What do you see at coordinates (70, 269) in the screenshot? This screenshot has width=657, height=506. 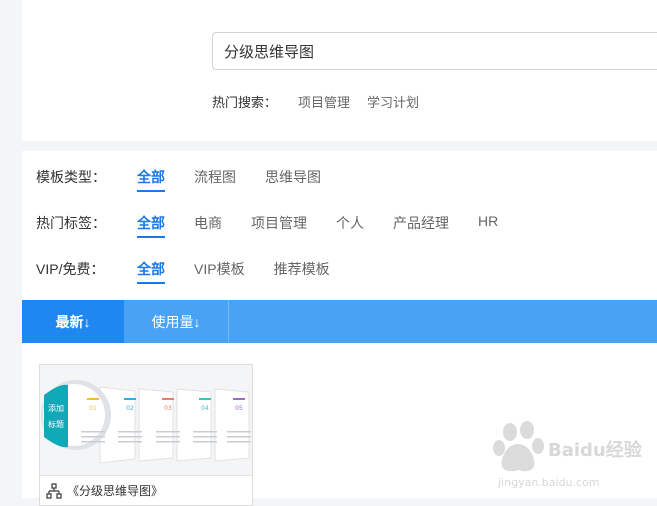 I see `filter-label: VIP/免费：` at bounding box center [70, 269].